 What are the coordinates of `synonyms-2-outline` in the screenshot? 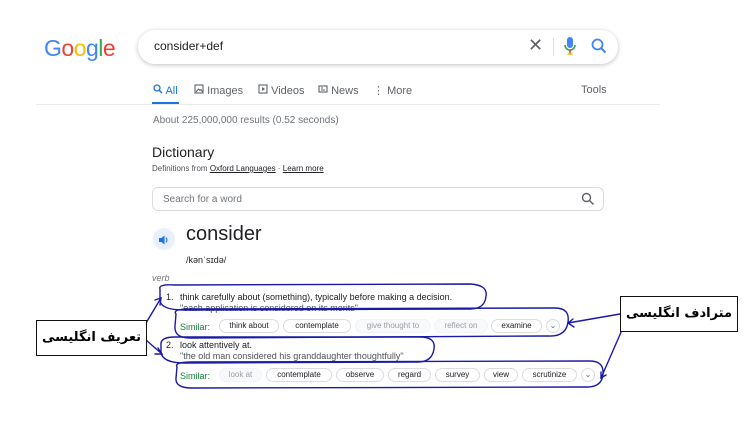 It's located at (389, 374).